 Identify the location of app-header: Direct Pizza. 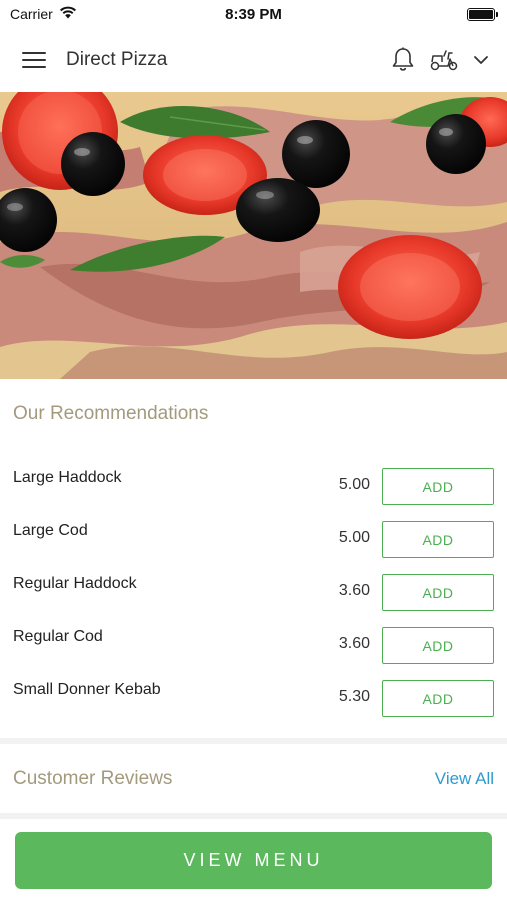
(253, 60).